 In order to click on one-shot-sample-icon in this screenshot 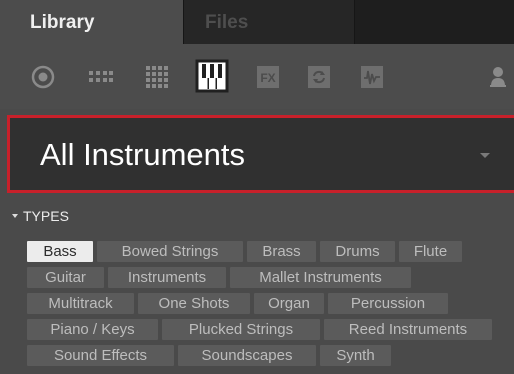, I will do `click(372, 77)`.